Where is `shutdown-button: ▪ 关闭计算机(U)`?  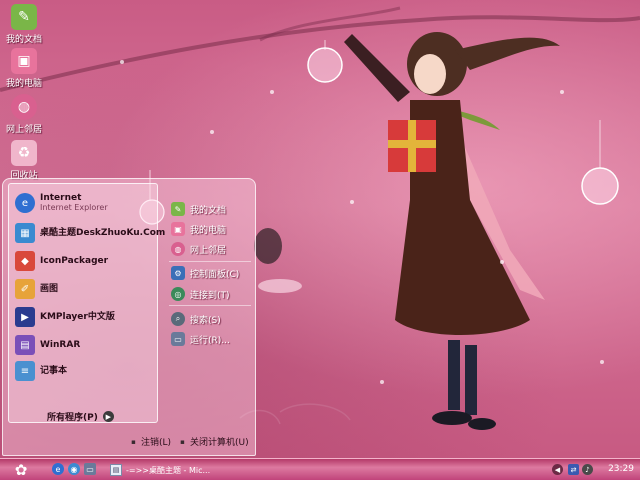 shutdown-button: ▪ 关闭计算机(U) is located at coordinates (213, 442).